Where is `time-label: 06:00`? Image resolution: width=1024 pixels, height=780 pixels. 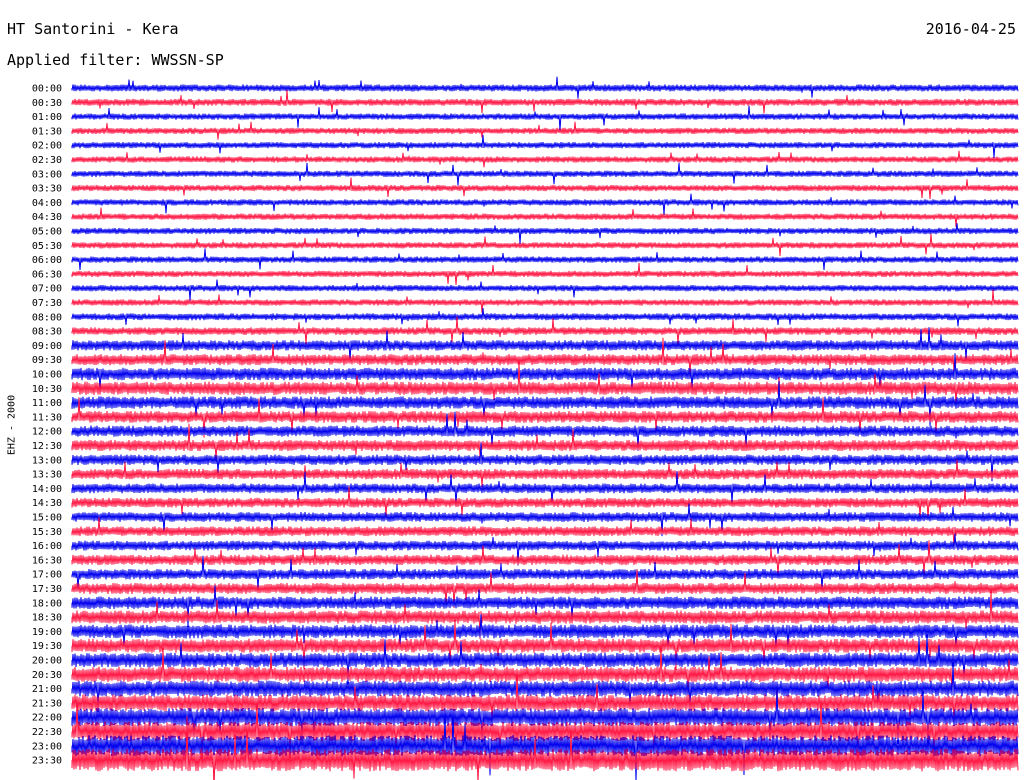 time-label: 06:00 is located at coordinates (47, 260).